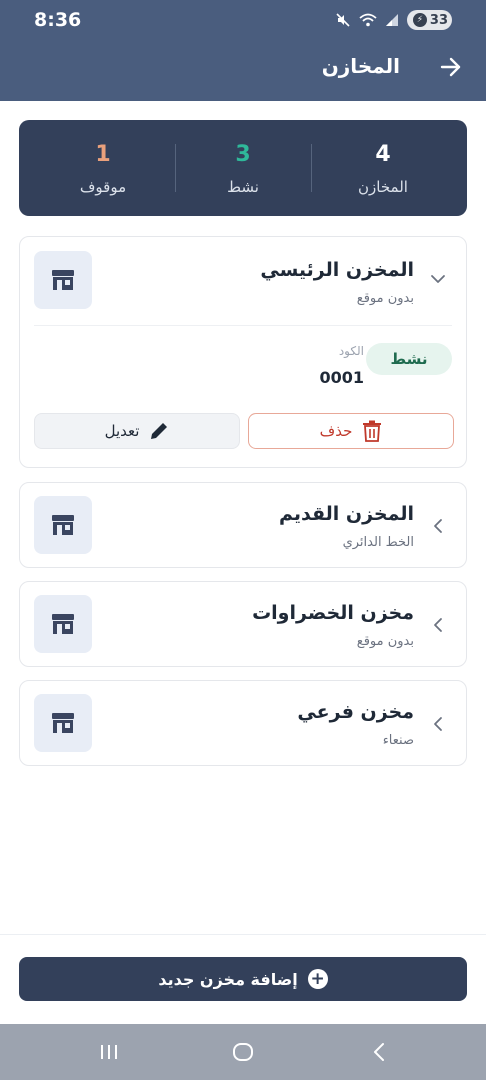  Describe the element at coordinates (243, 723) in the screenshot. I see `warehouse-card: مخزن فرعي صنعاء` at that location.